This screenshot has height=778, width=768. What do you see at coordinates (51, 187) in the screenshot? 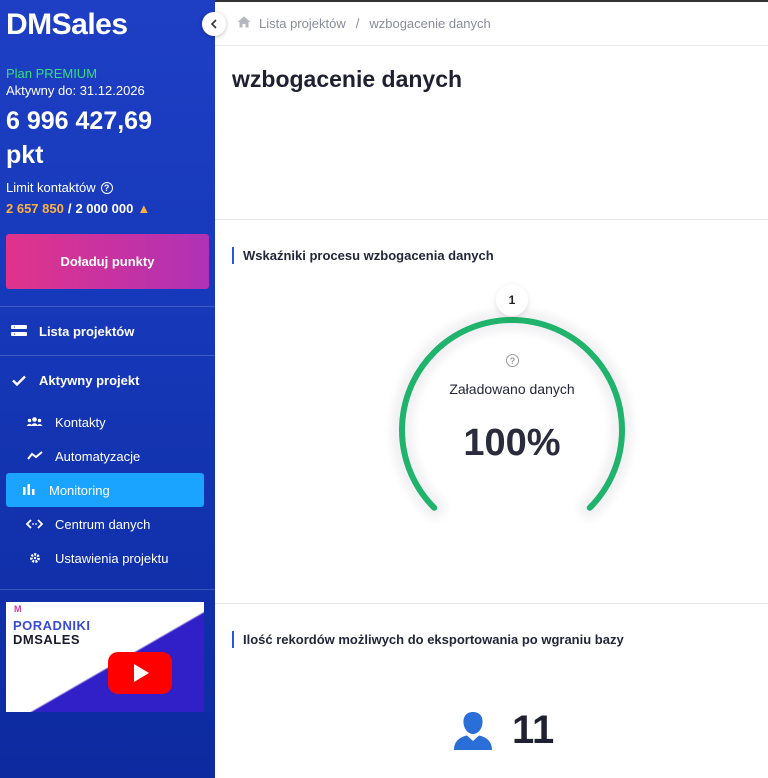
I see `contacts-limit-text: Limit kontaktów` at bounding box center [51, 187].